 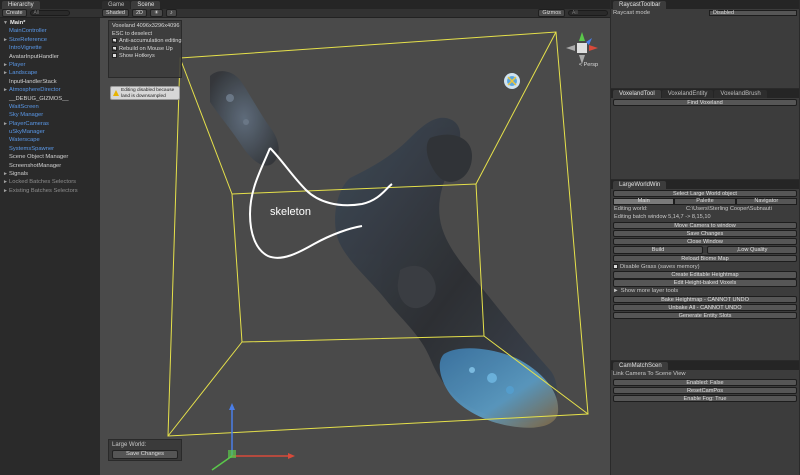 I want to click on tab-hierarchy-label: Hierarchy, so click(x=21, y=5).